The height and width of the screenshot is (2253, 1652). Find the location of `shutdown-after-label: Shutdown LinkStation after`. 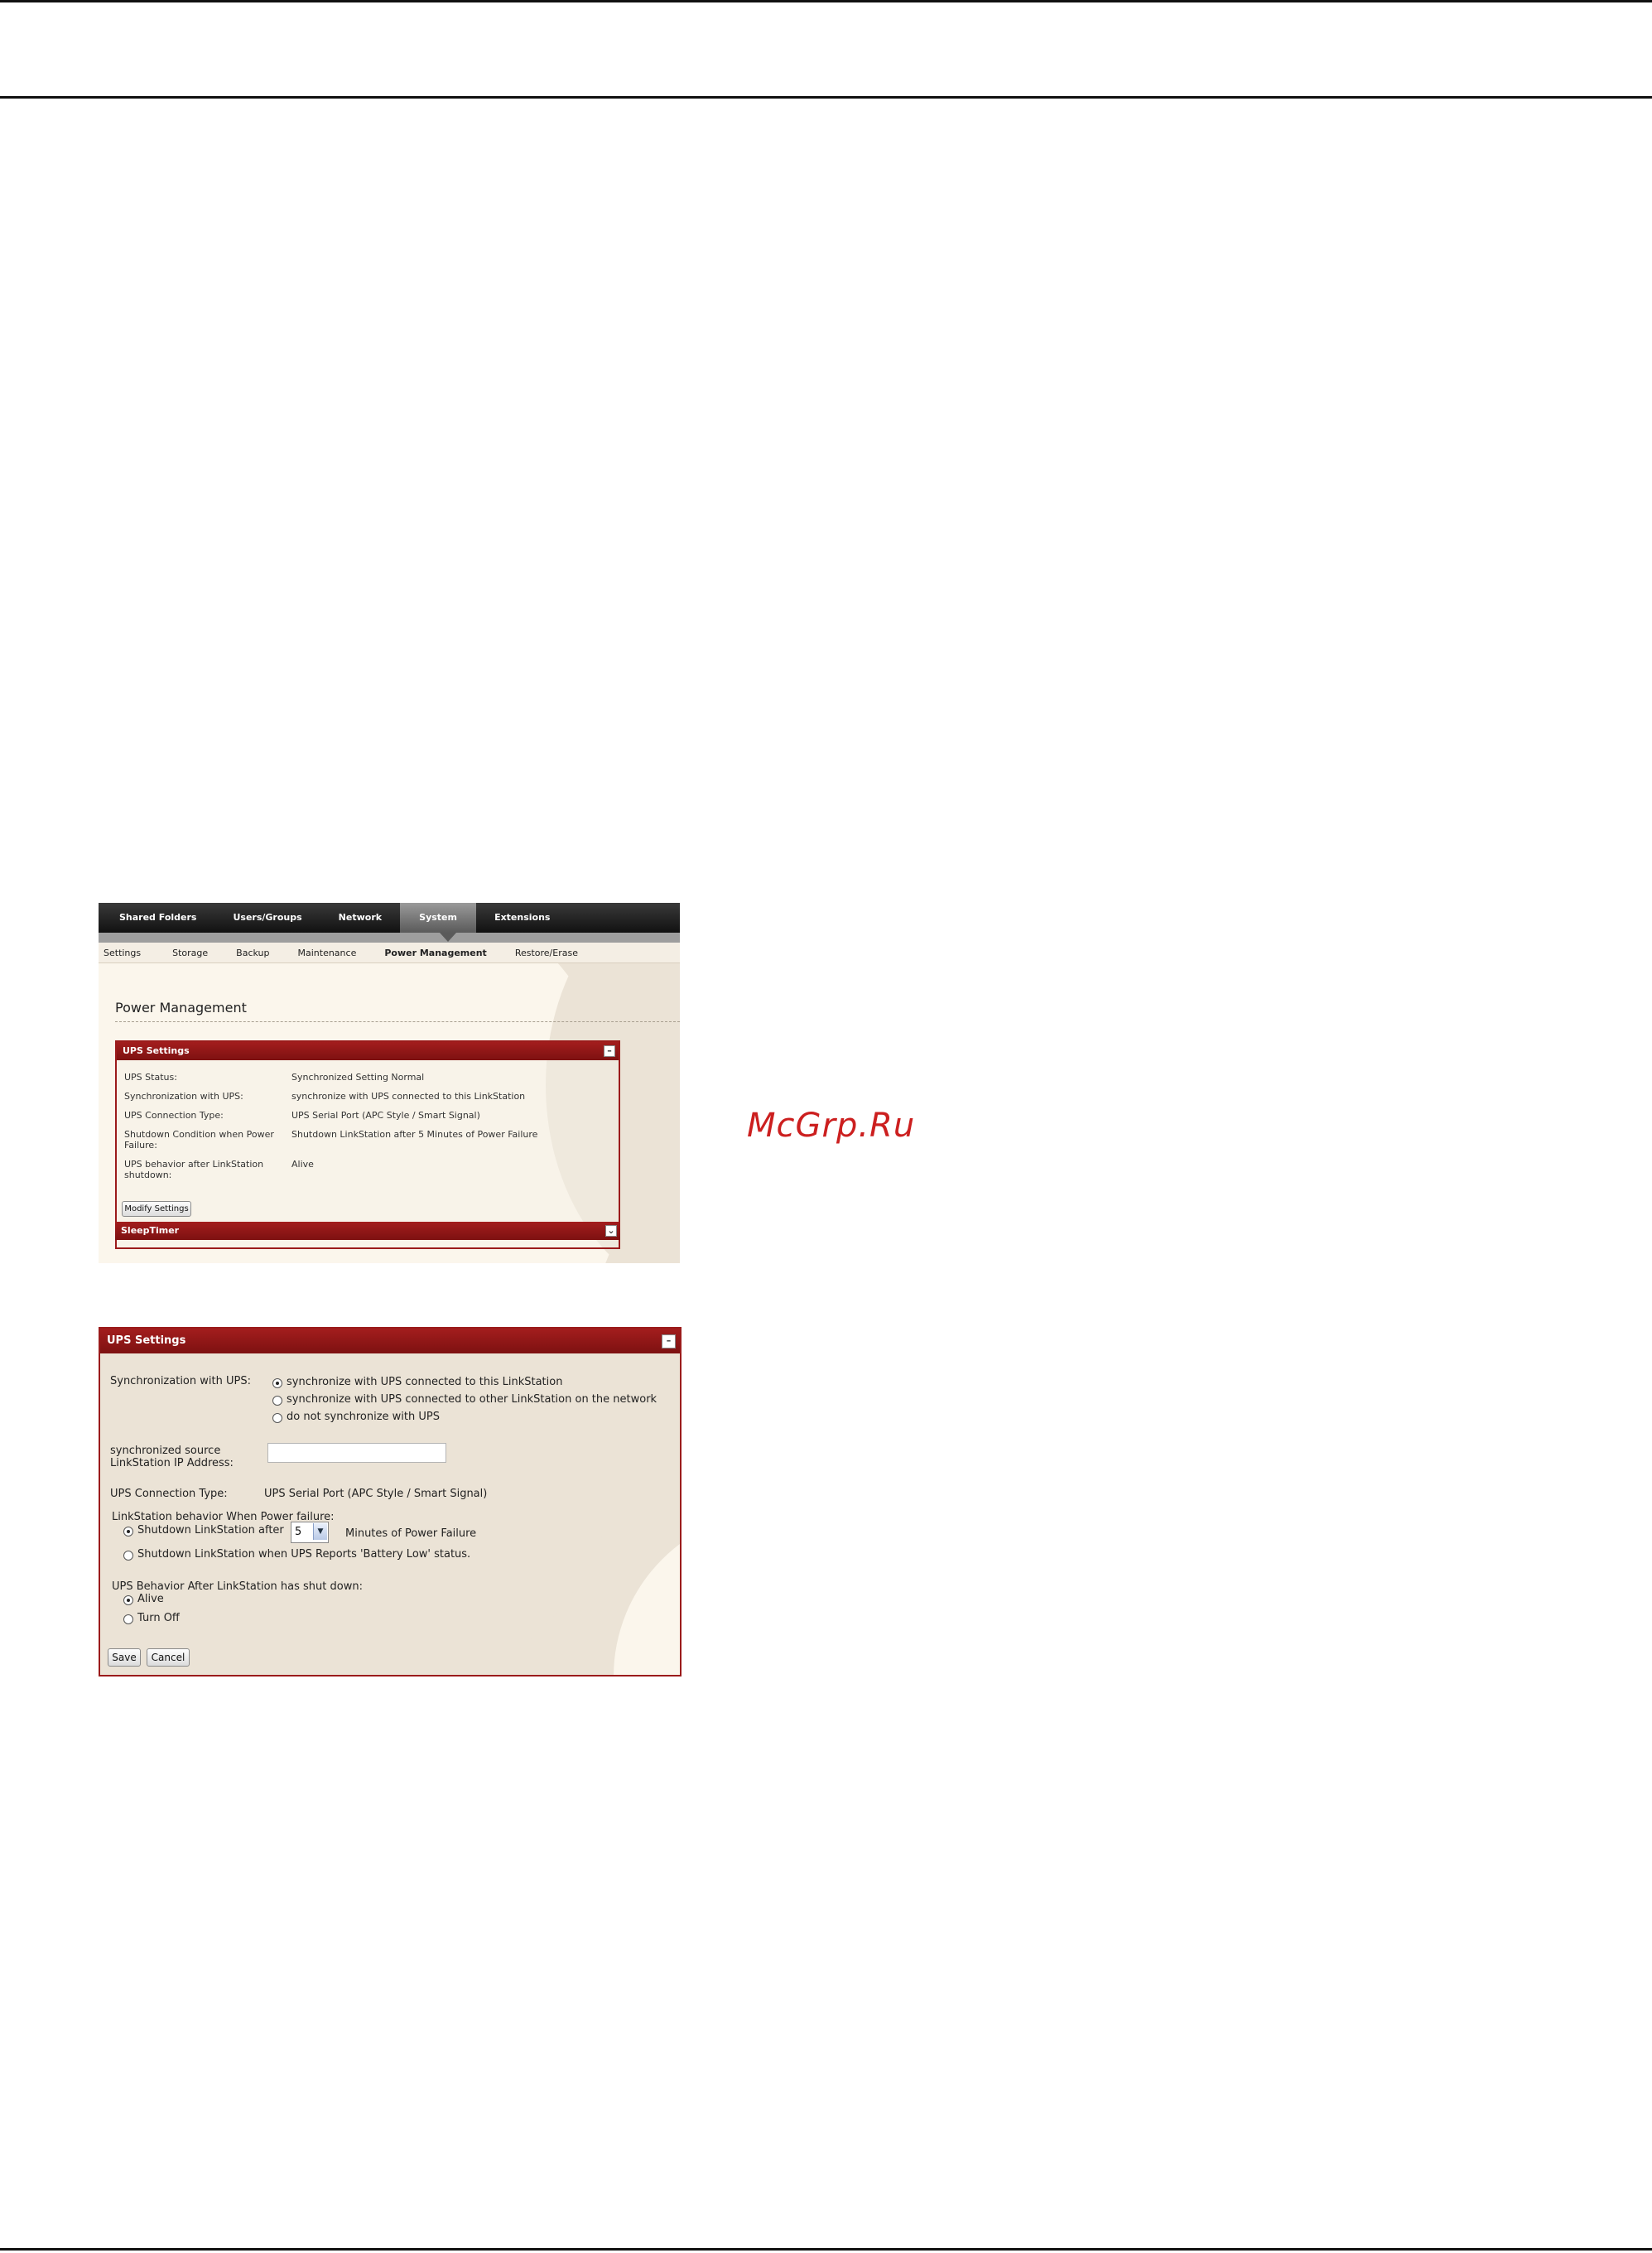

shutdown-after-label: Shutdown LinkStation after is located at coordinates (210, 1531).